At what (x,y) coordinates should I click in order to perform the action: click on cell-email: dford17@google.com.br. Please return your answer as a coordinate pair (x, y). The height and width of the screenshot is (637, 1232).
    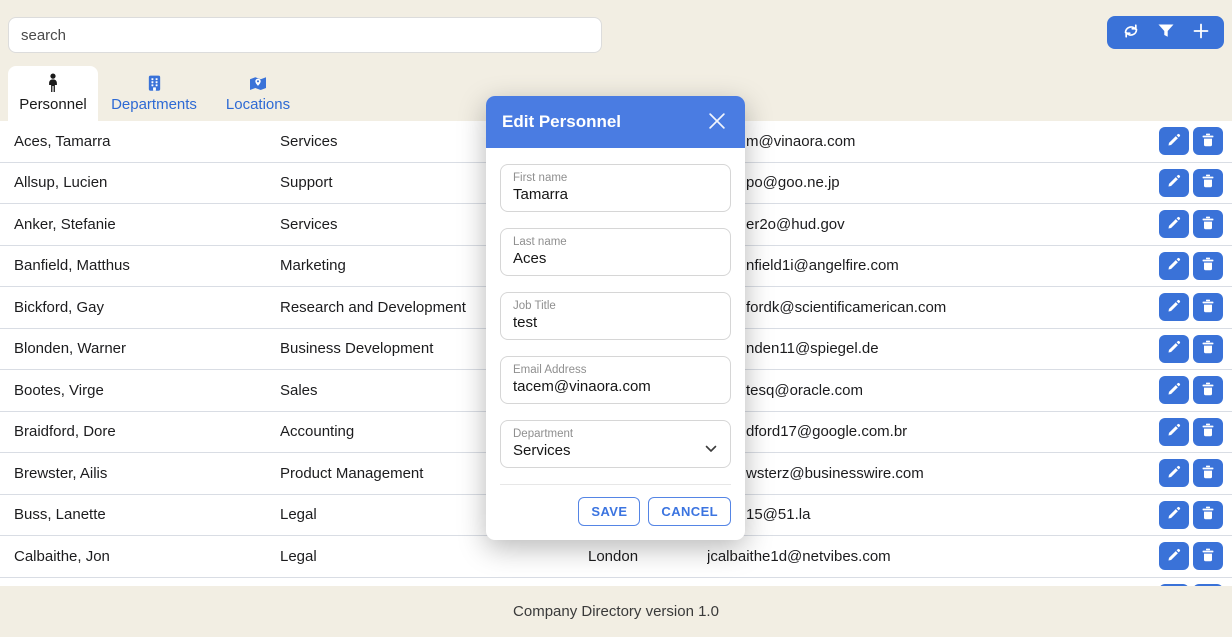
    Looking at the image, I should click on (827, 432).